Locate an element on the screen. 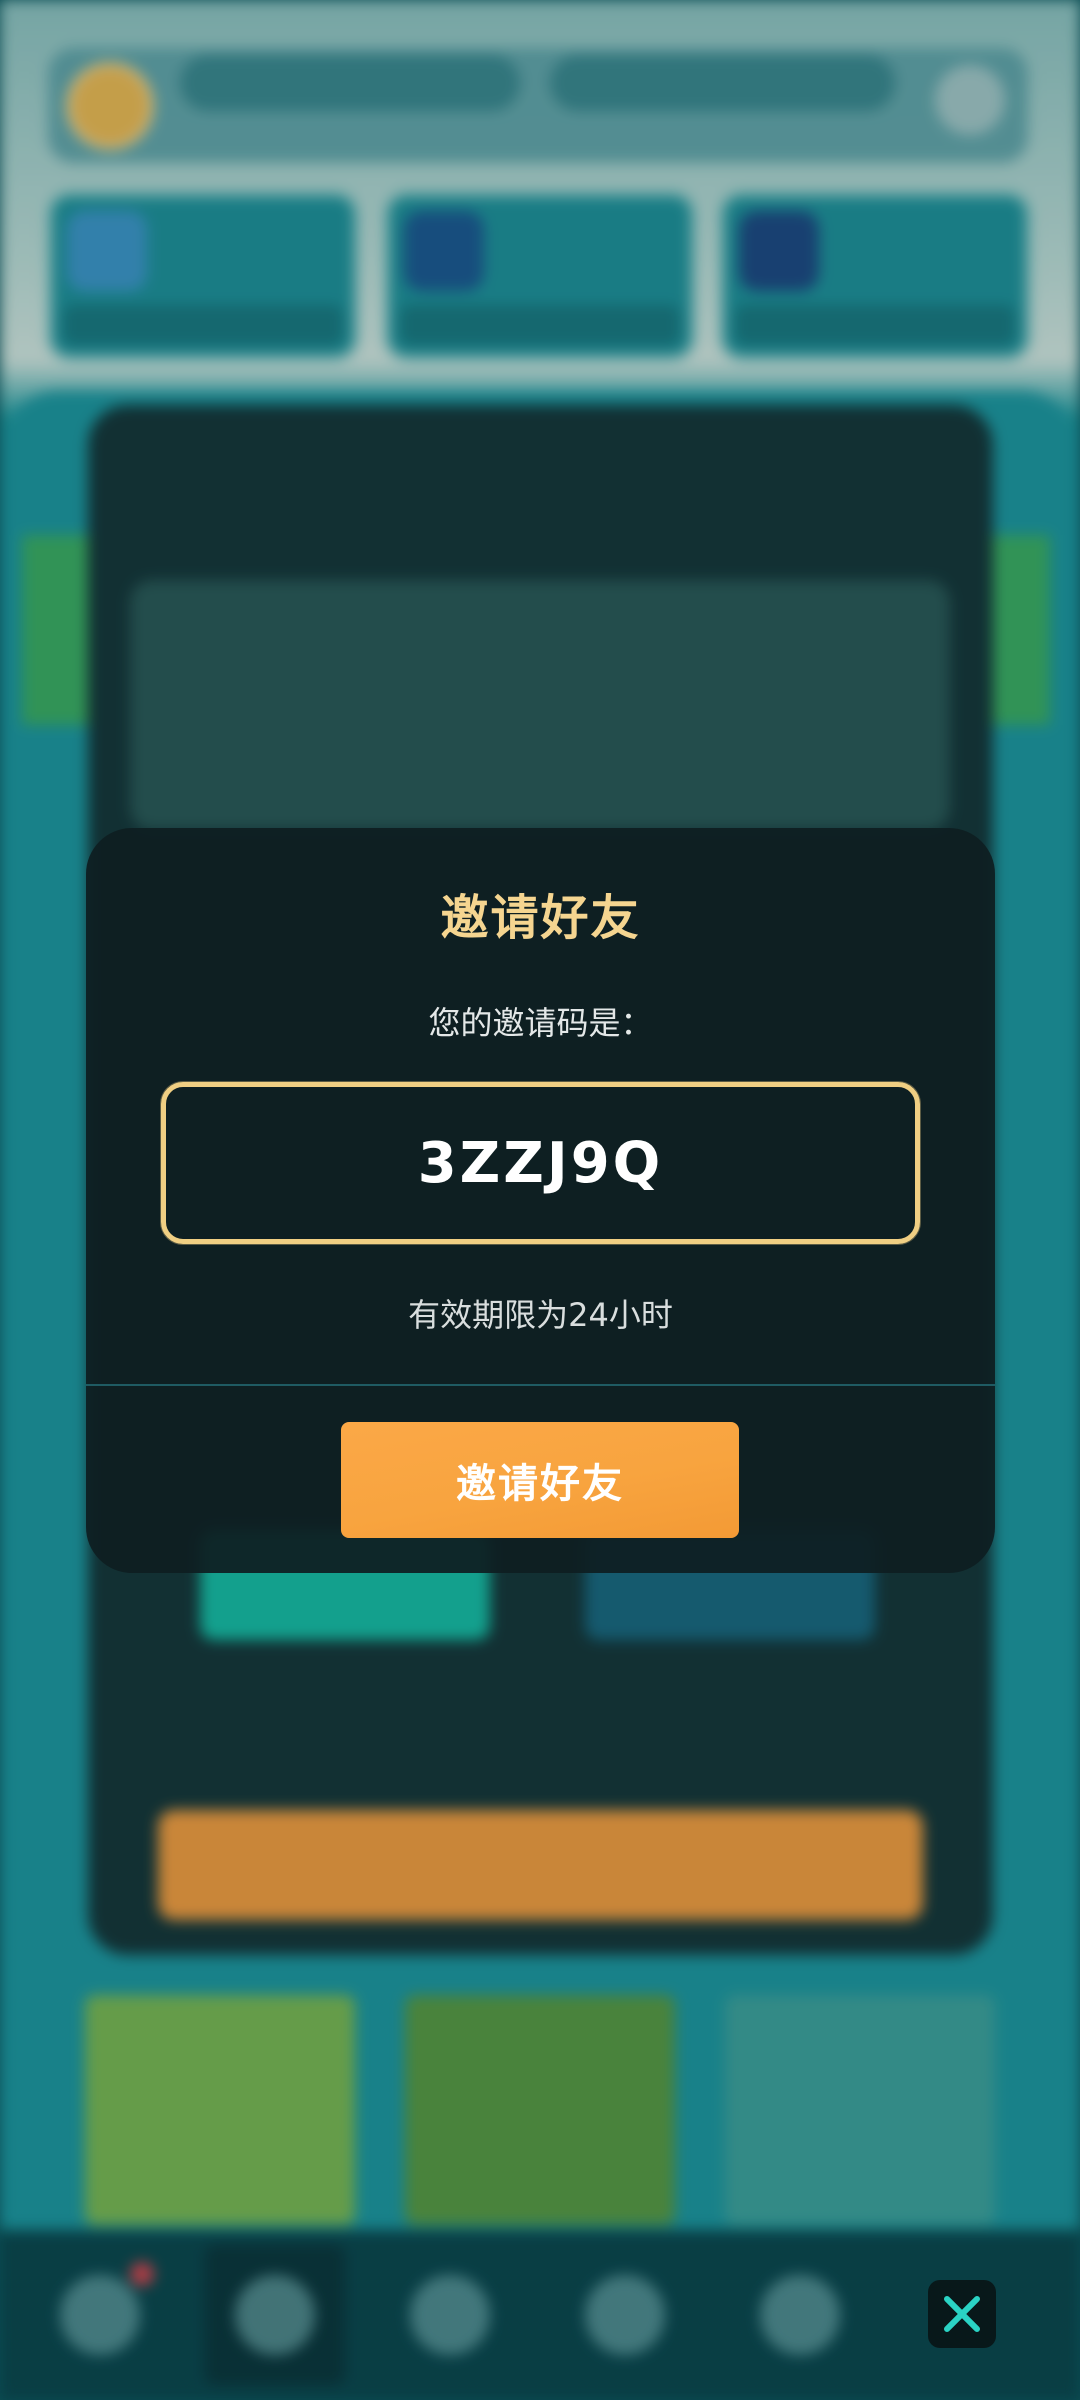 The height and width of the screenshot is (2400, 1080). close-button is located at coordinates (962, 2314).